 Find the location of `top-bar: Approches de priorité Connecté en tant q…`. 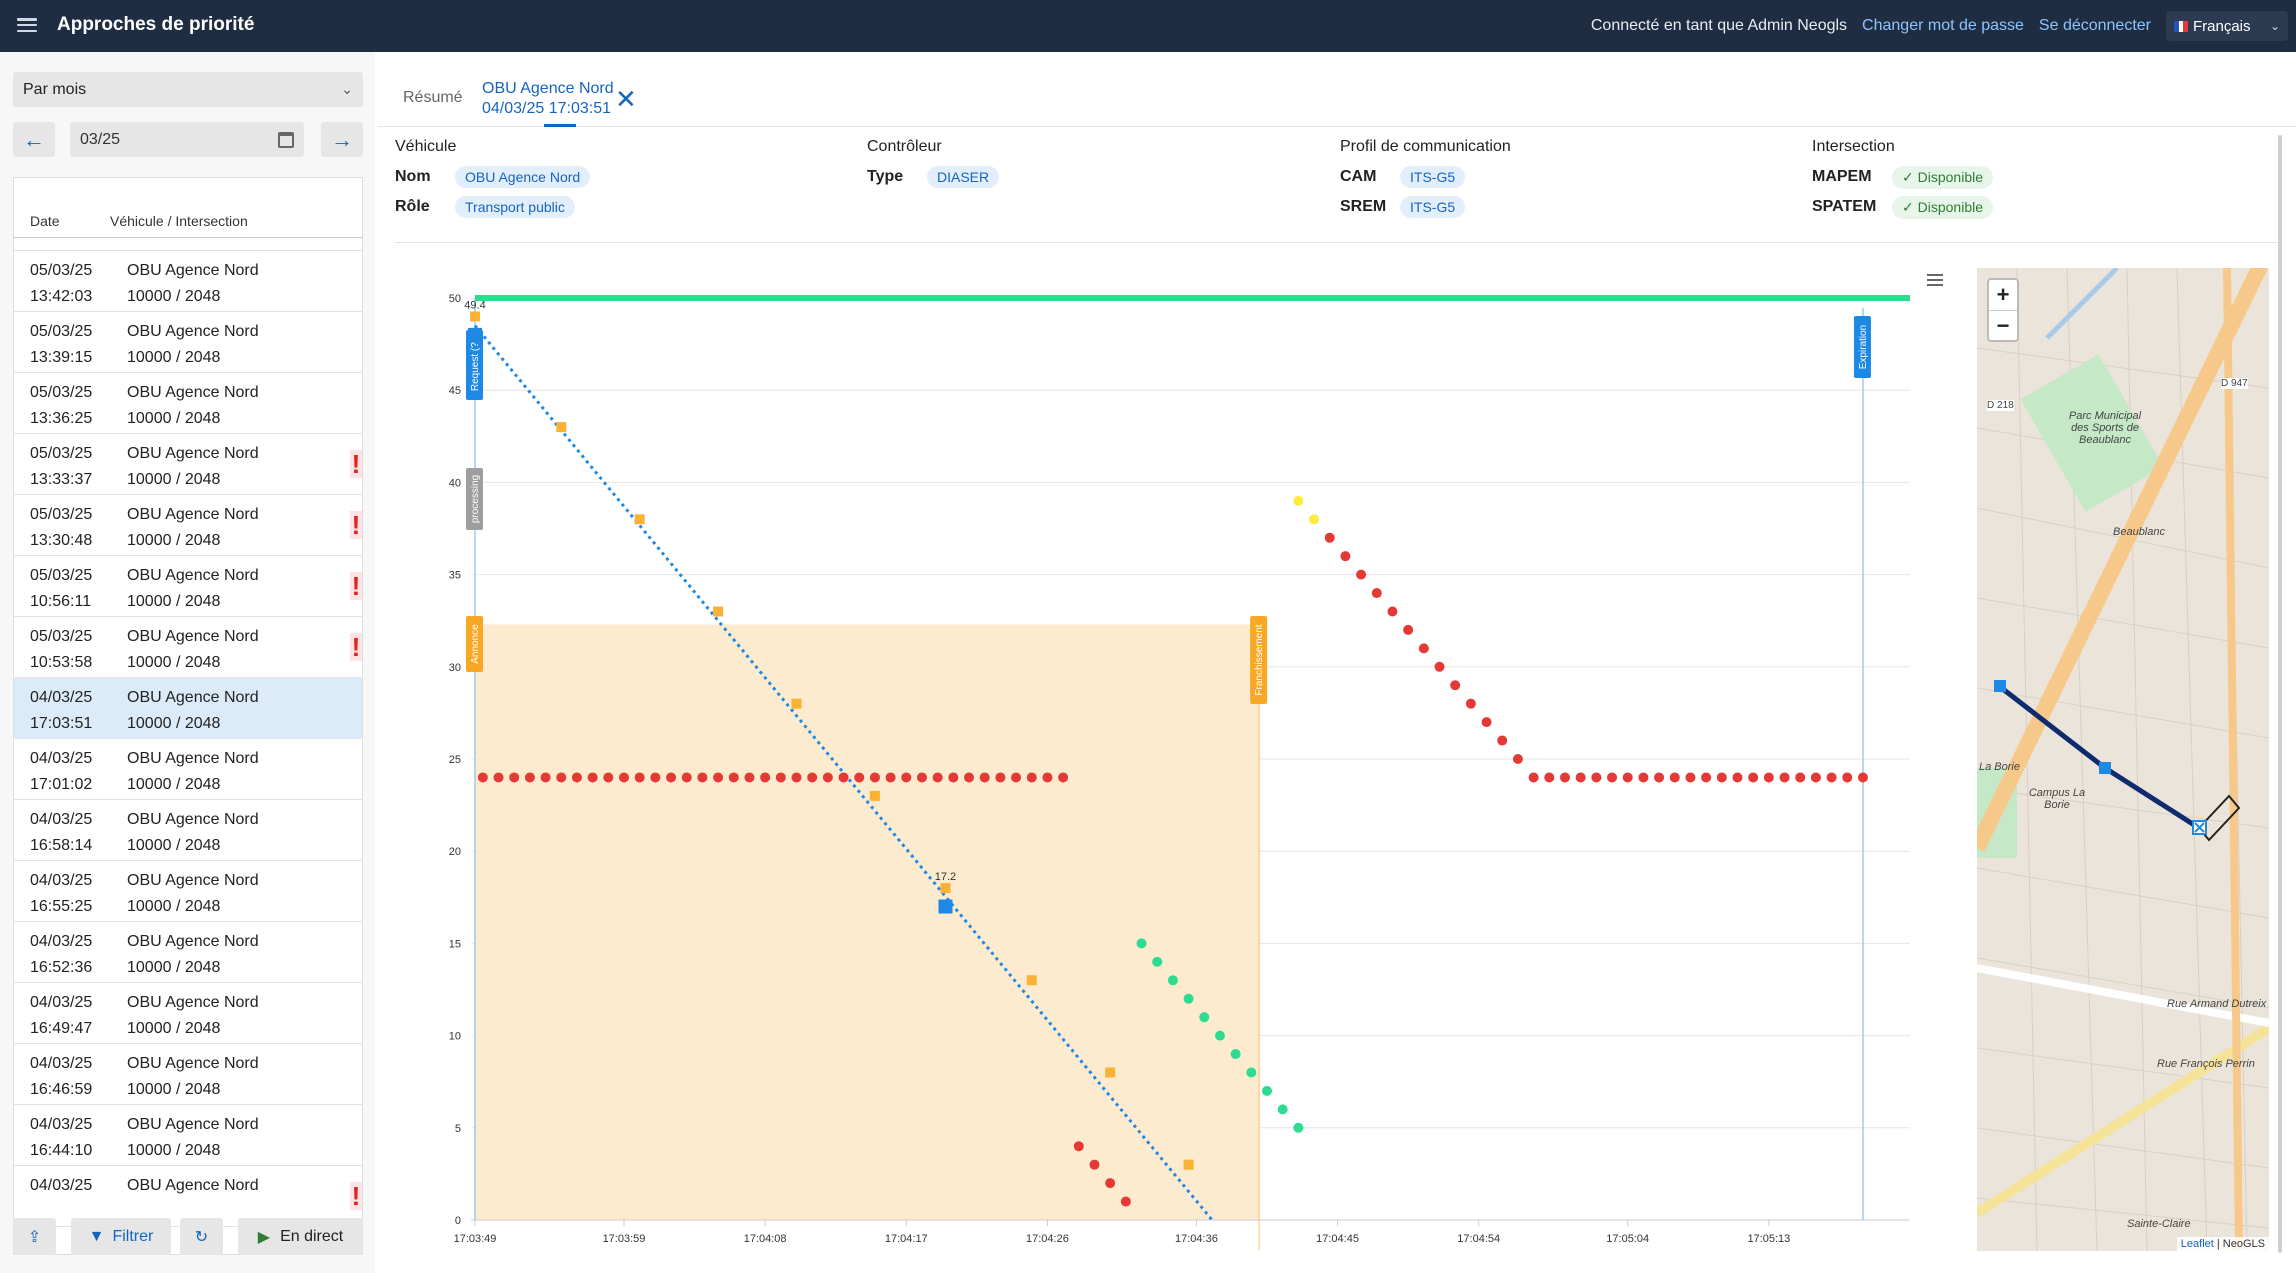

top-bar: Approches de priorité Connecté en tant q… is located at coordinates (1148, 26).